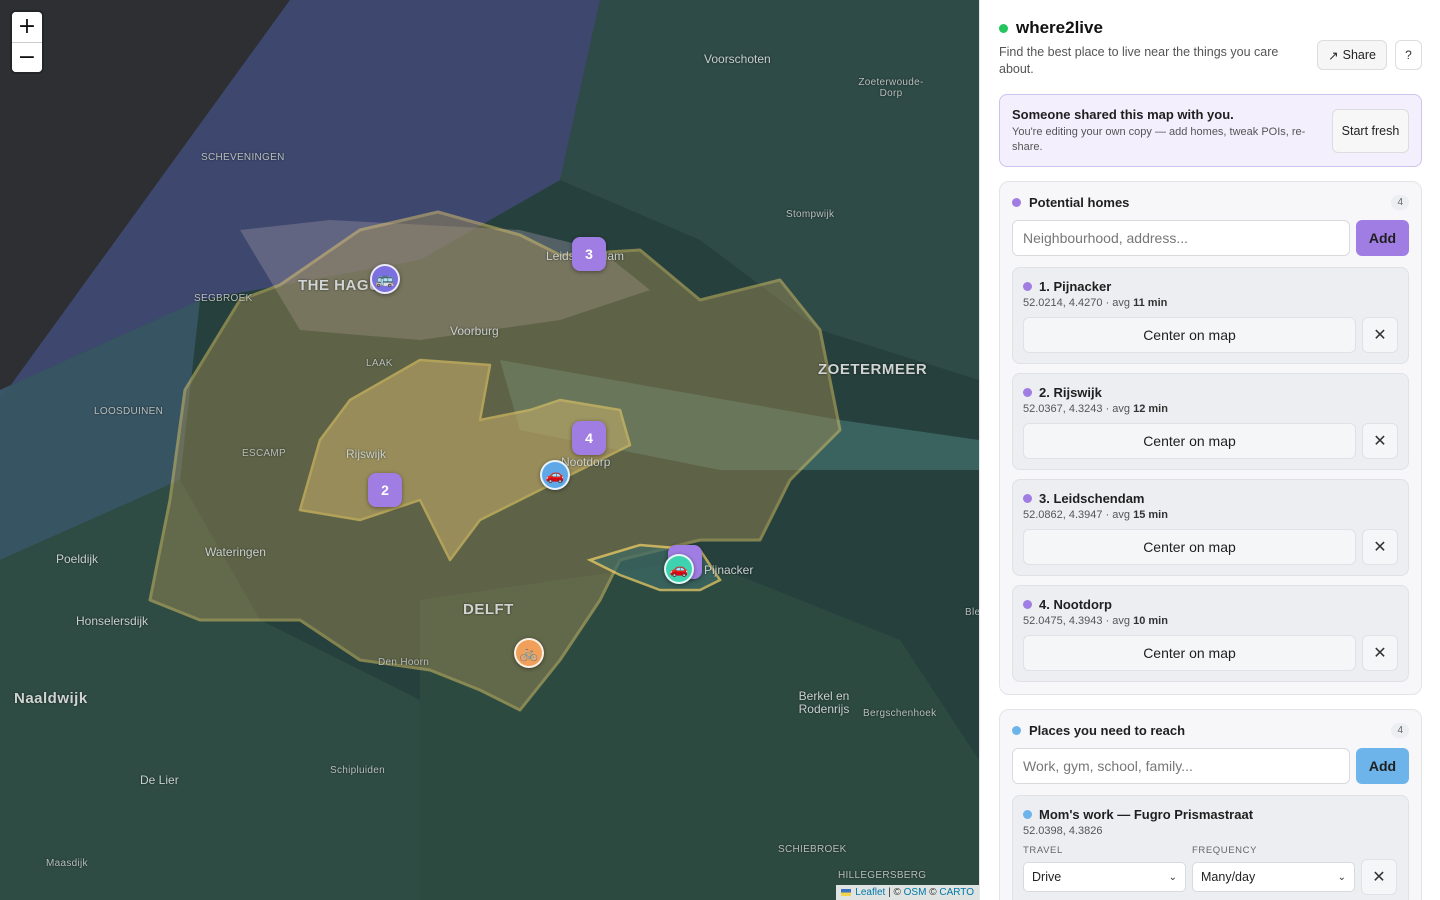 The height and width of the screenshot is (900, 1440). What do you see at coordinates (586, 462) in the screenshot?
I see `place-label: Nootdorp` at bounding box center [586, 462].